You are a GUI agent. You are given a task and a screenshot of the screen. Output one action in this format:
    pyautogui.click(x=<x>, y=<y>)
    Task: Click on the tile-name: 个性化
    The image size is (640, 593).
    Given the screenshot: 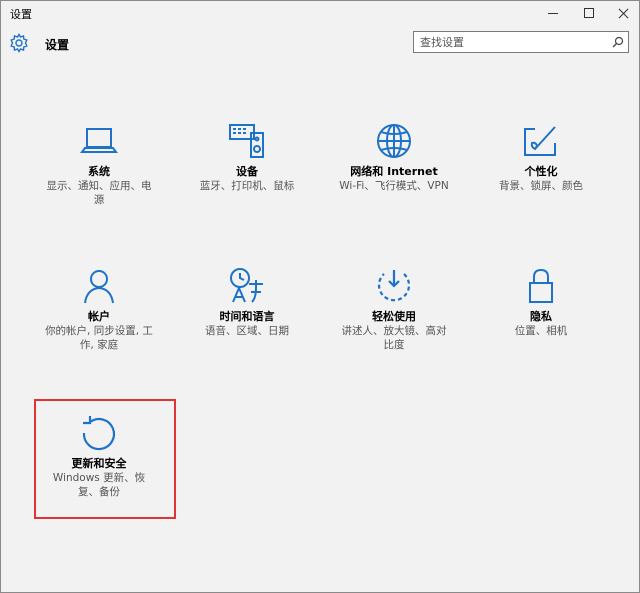 What is the action you would take?
    pyautogui.click(x=541, y=171)
    